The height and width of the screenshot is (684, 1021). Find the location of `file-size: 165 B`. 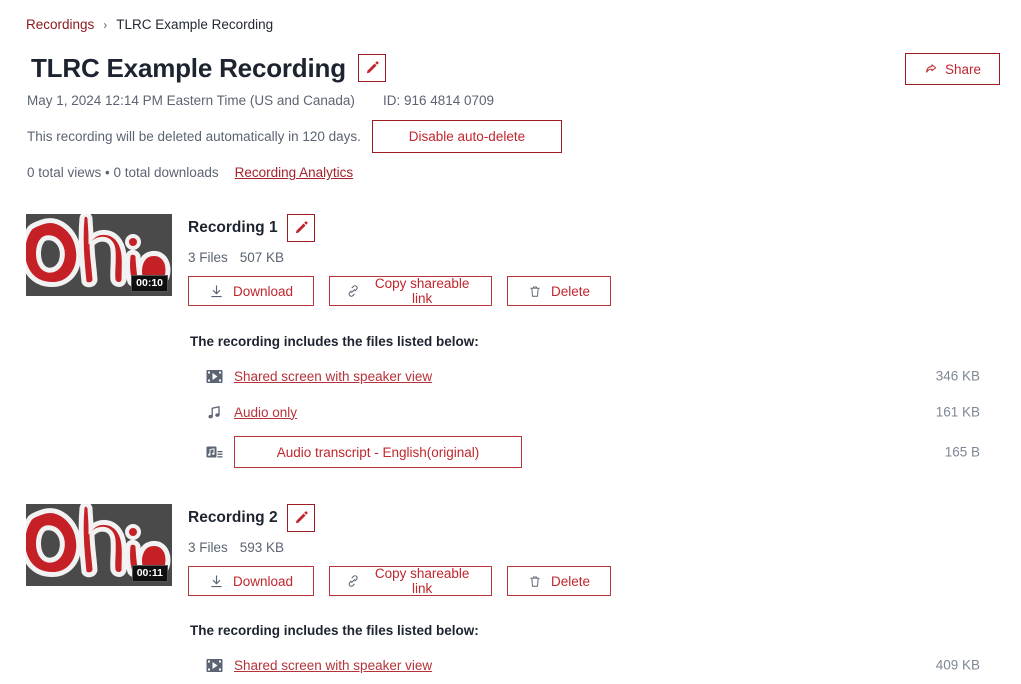

file-size: 165 B is located at coordinates (962, 452).